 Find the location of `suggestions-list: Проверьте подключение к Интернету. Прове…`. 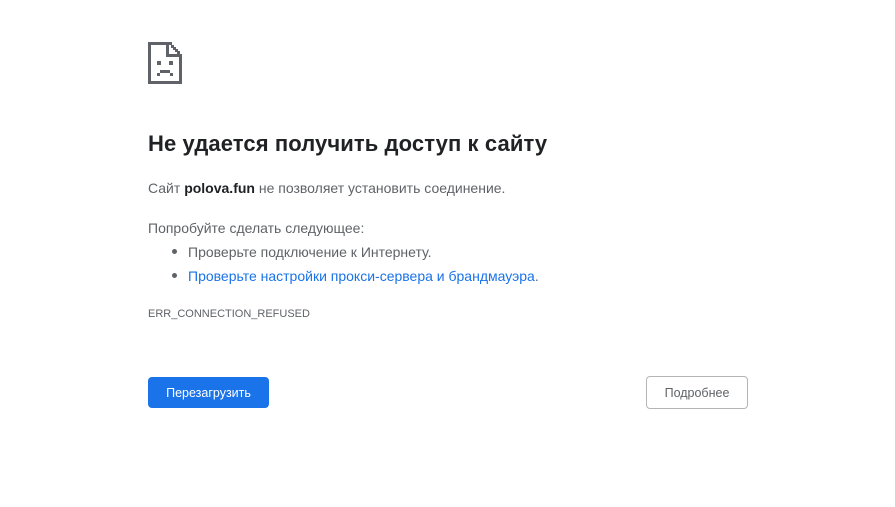

suggestions-list: Проверьте подключение к Интернету. Прове… is located at coordinates (343, 266).